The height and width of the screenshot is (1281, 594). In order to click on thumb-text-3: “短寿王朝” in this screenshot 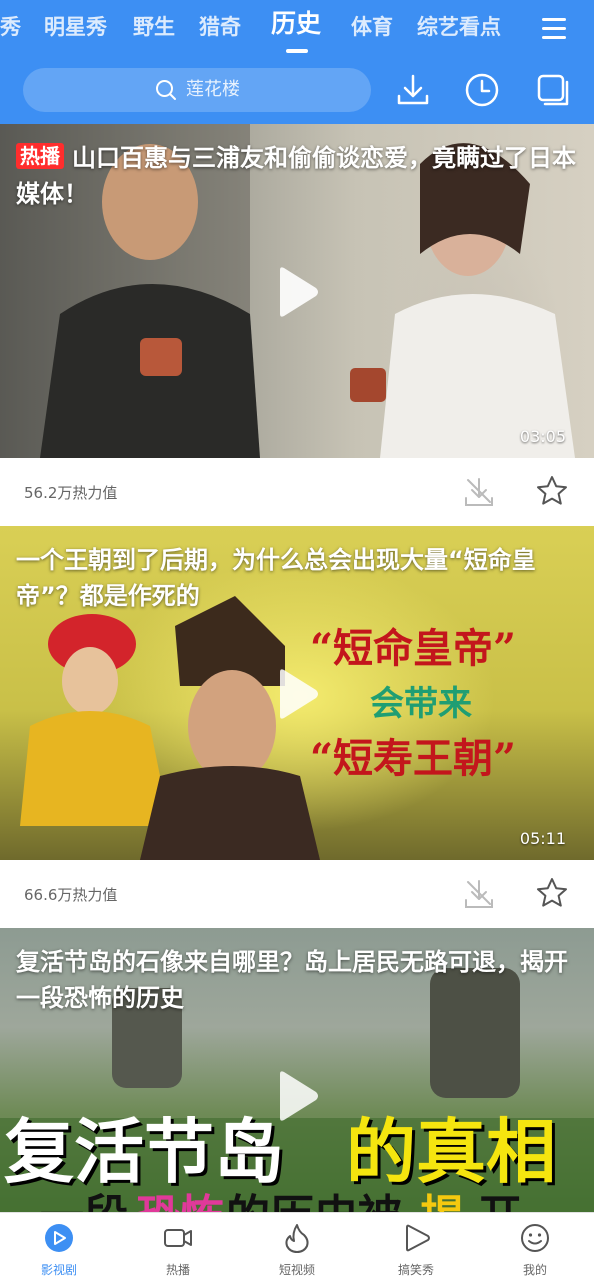, I will do `click(413, 758)`.